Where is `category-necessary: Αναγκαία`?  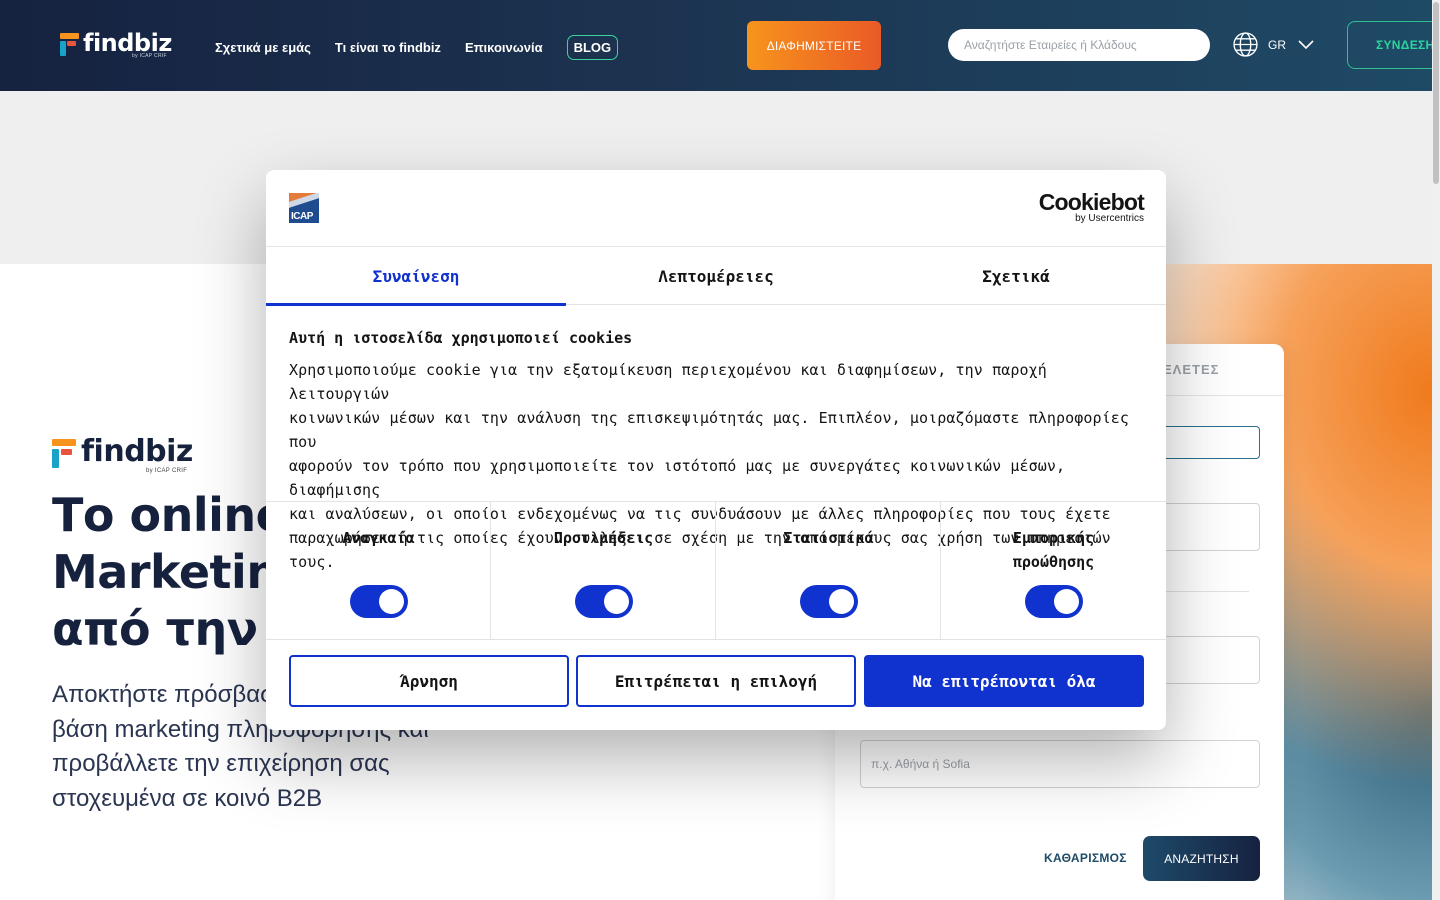
category-necessary: Αναγκαία is located at coordinates (378, 571).